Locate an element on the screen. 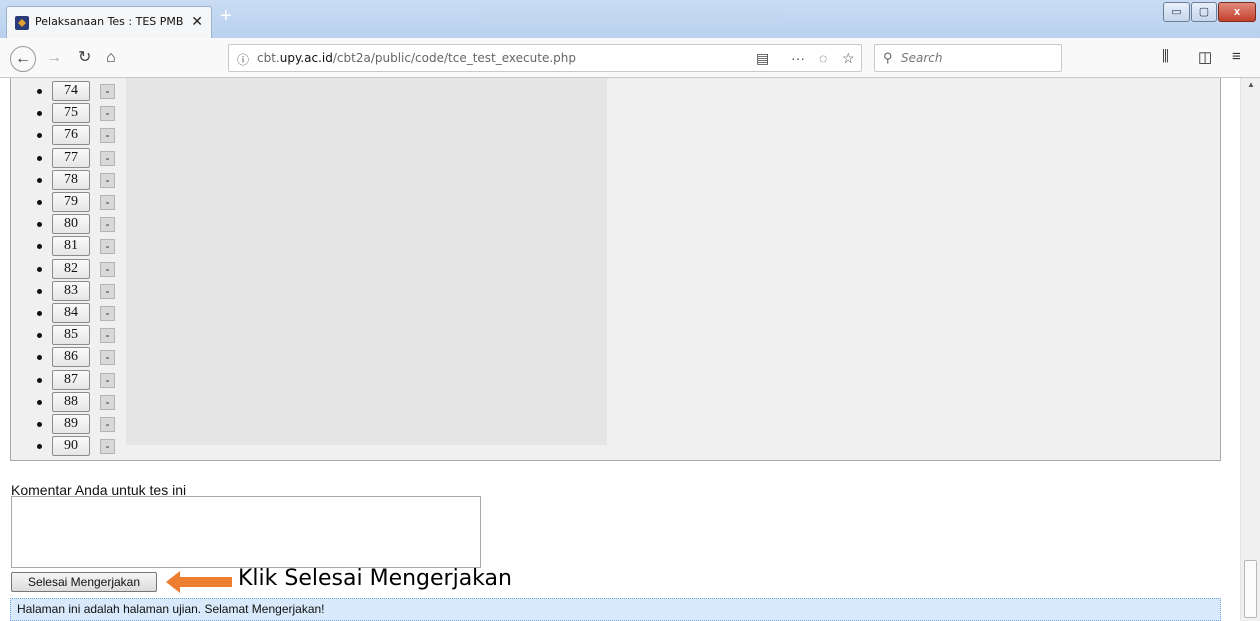  back-icon: ← is located at coordinates (23, 59).